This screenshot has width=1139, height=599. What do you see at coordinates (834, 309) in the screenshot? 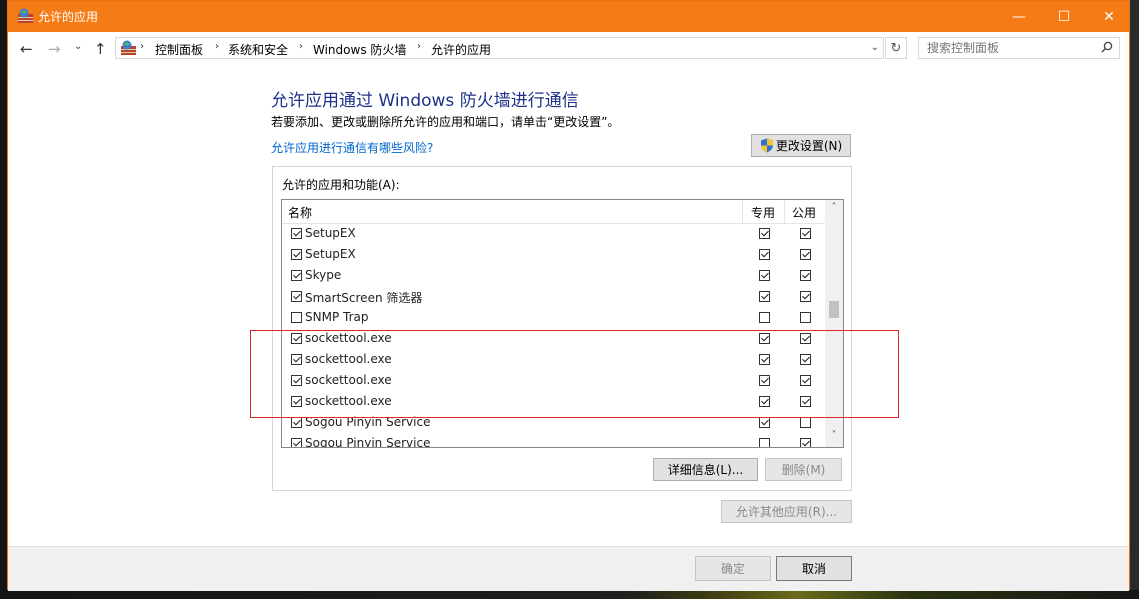
I see `scroll-thumb` at bounding box center [834, 309].